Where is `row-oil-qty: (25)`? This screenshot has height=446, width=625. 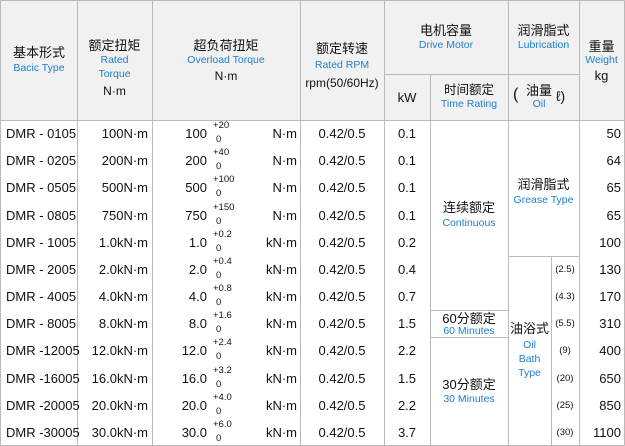 row-oil-qty: (25) is located at coordinates (565, 405).